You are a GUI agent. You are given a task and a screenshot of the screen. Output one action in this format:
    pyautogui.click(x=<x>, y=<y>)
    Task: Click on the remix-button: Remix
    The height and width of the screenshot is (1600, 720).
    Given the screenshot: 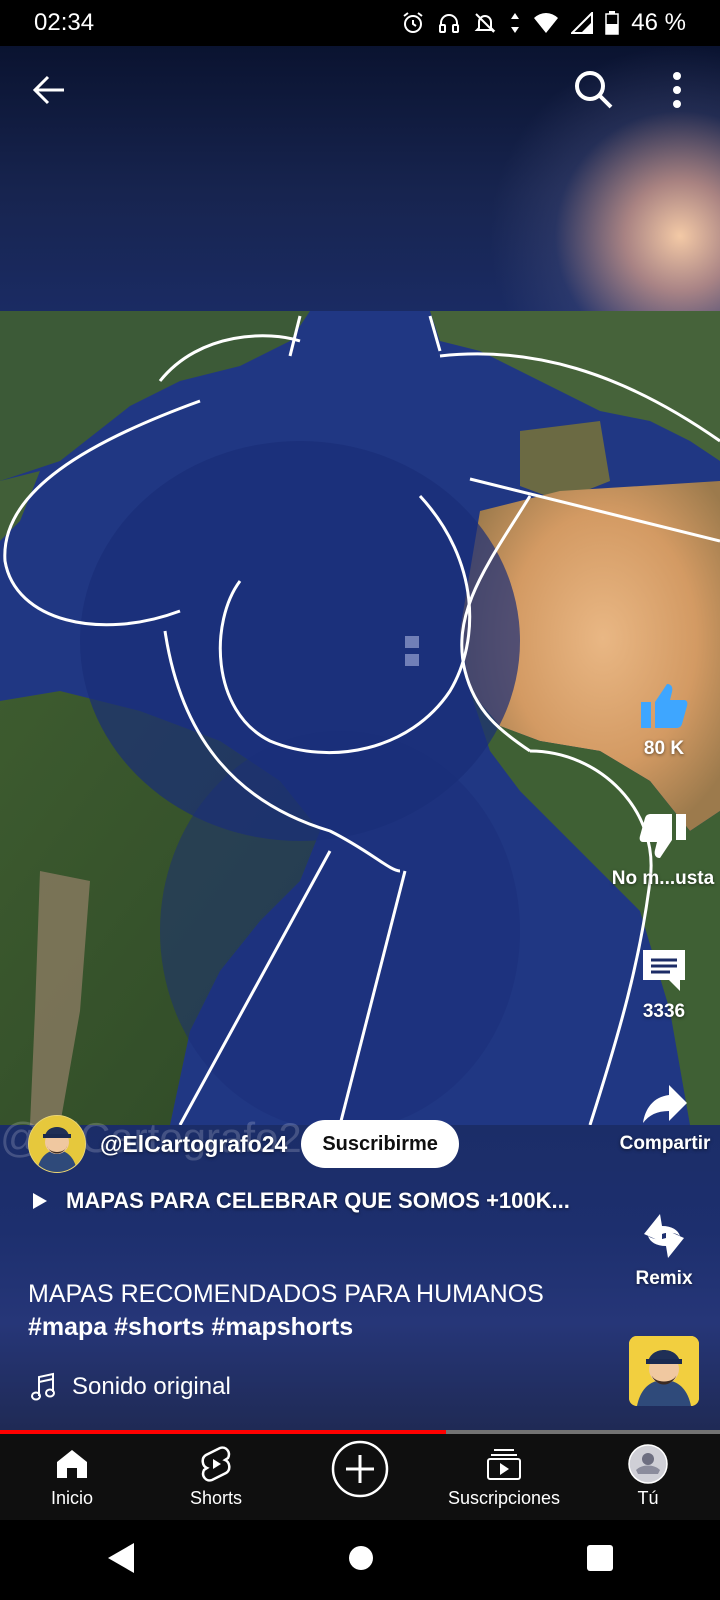 What is the action you would take?
    pyautogui.click(x=662, y=1245)
    